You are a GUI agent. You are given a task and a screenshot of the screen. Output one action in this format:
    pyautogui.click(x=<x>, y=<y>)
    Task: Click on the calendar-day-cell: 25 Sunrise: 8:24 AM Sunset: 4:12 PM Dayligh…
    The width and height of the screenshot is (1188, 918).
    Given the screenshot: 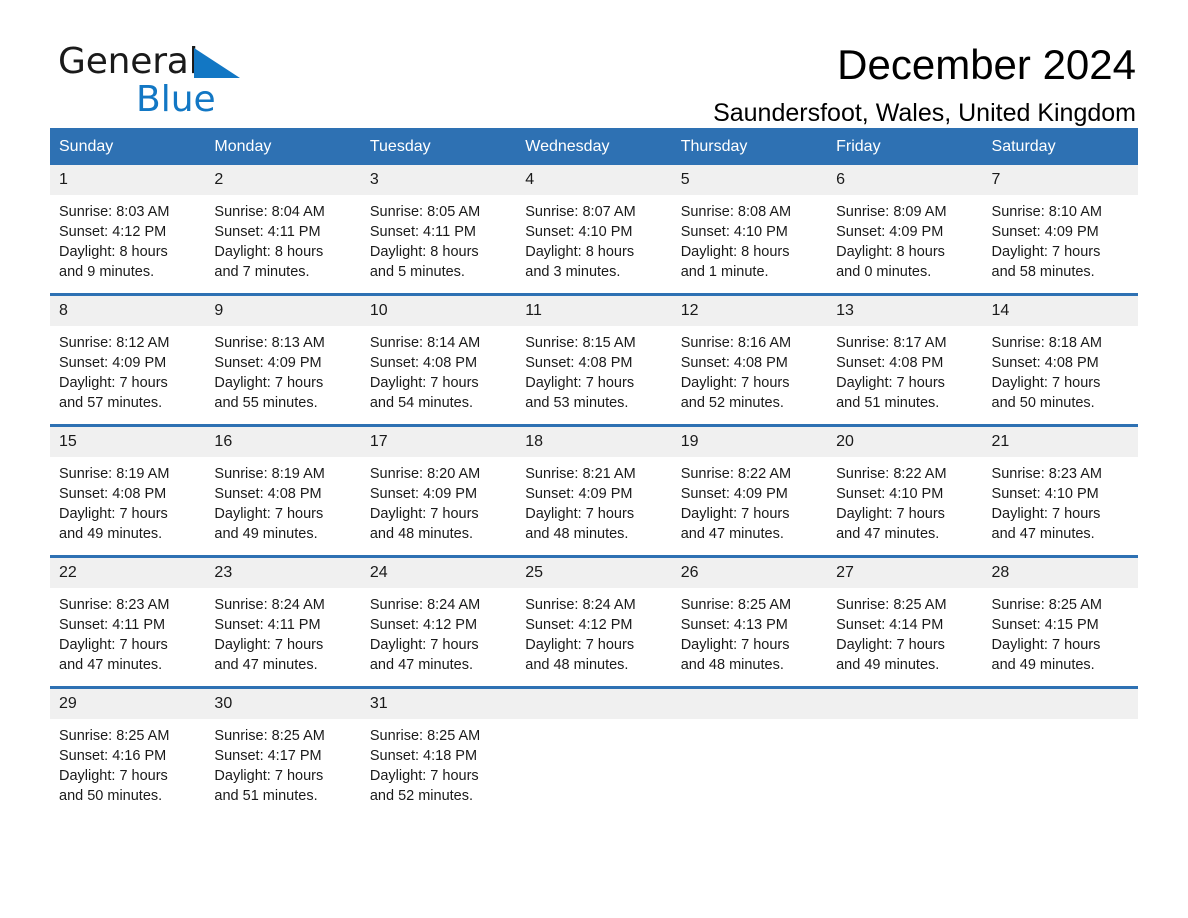 What is the action you would take?
    pyautogui.click(x=594, y=621)
    